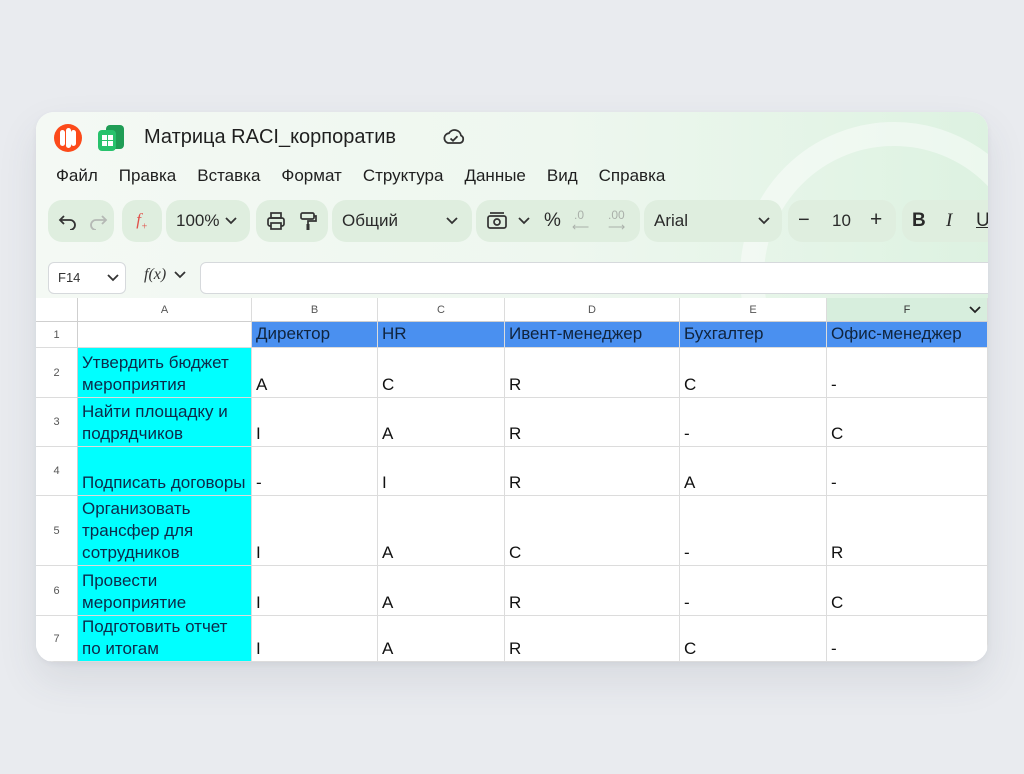 The width and height of the screenshot is (1024, 774). What do you see at coordinates (594, 278) in the screenshot?
I see `formula-input` at bounding box center [594, 278].